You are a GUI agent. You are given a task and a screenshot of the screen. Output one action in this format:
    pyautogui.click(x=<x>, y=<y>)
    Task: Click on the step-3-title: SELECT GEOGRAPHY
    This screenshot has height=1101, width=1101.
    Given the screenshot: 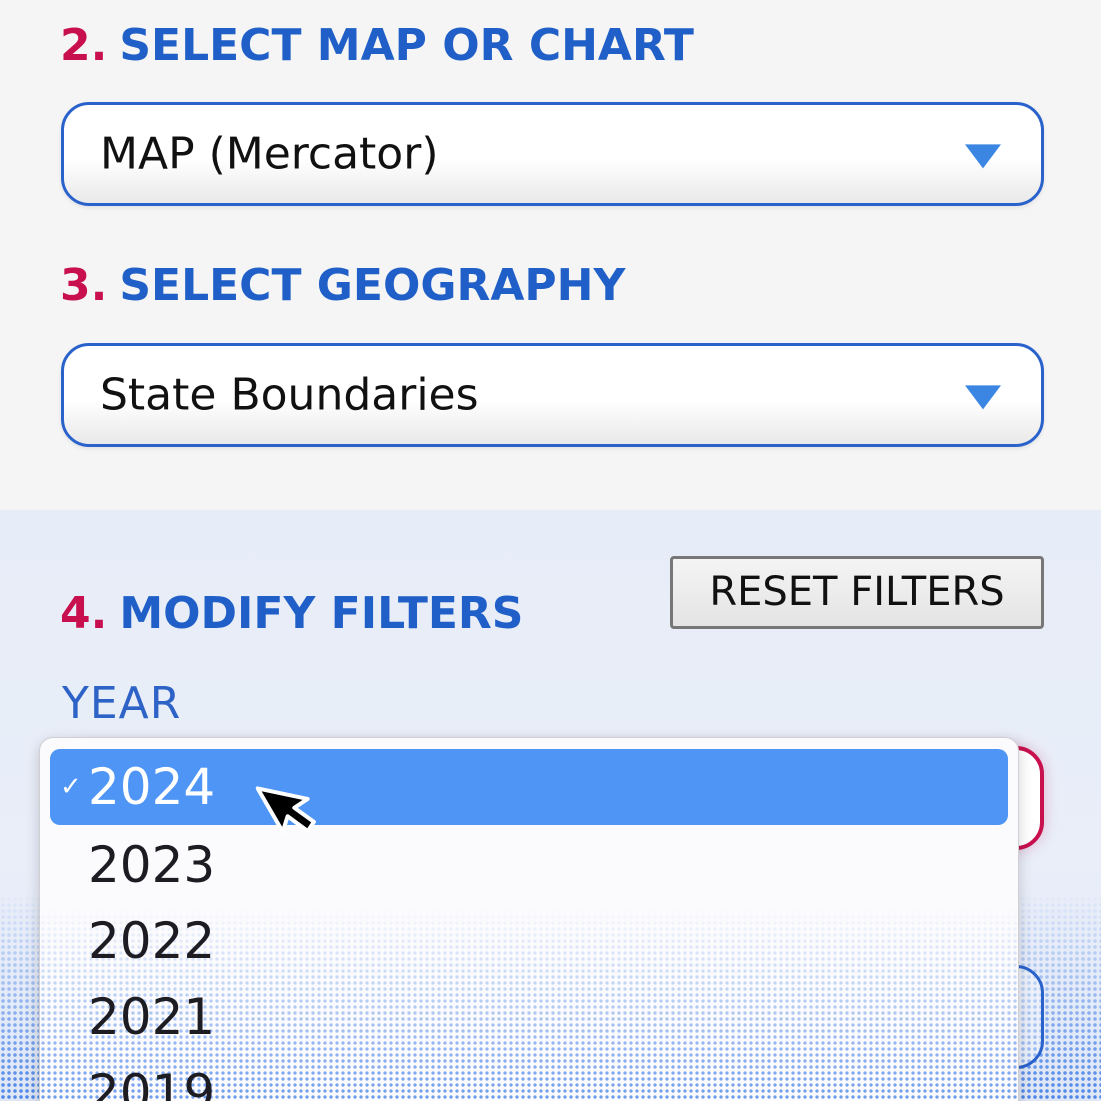 What is the action you would take?
    pyautogui.click(x=372, y=285)
    